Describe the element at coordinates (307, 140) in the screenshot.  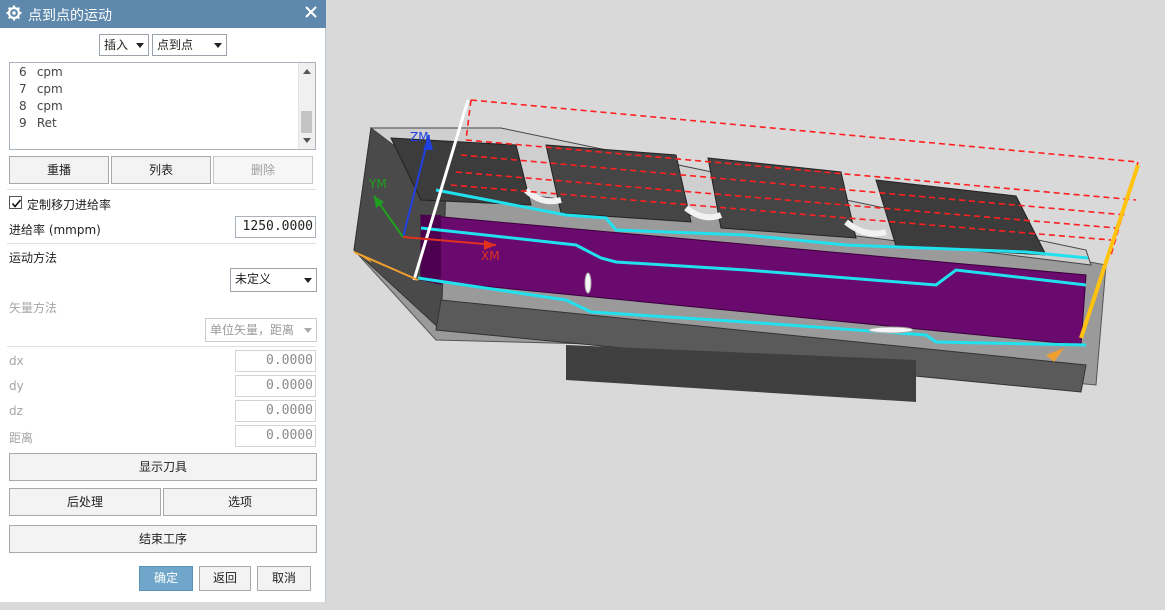
I see `scroll-down-icon` at that location.